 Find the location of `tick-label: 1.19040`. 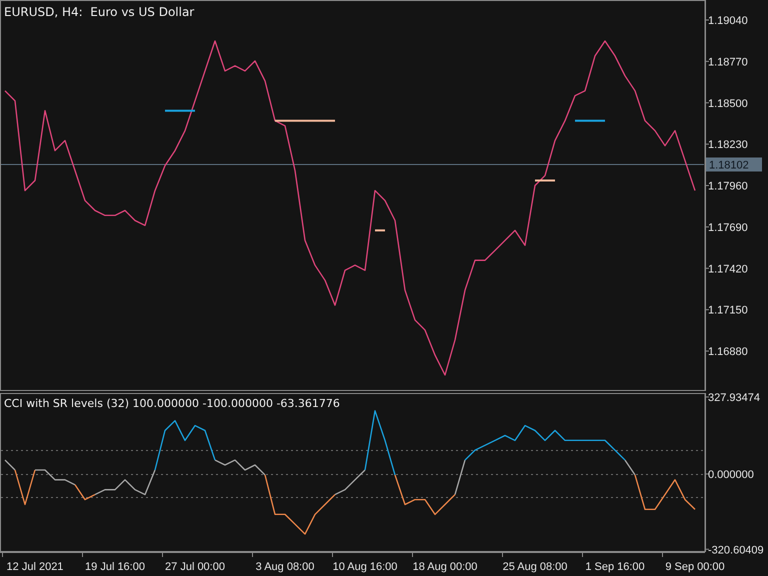

tick-label: 1.19040 is located at coordinates (728, 21).